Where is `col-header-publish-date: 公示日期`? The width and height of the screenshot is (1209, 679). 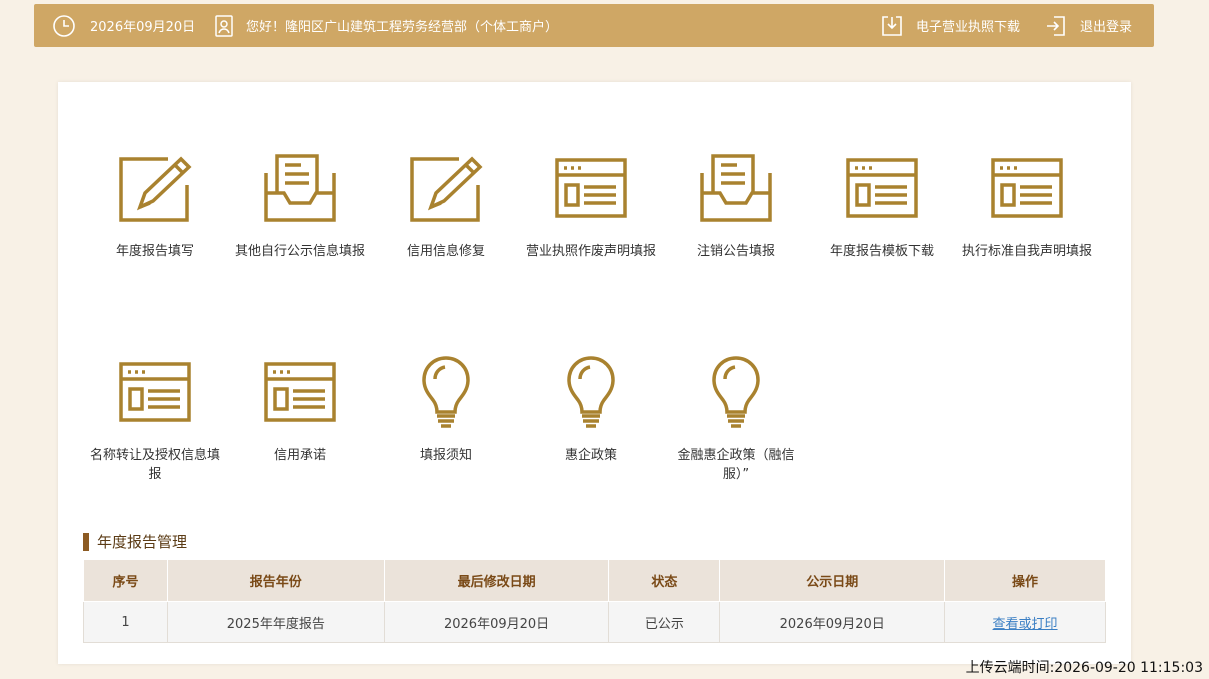
col-header-publish-date: 公示日期 is located at coordinates (832, 580).